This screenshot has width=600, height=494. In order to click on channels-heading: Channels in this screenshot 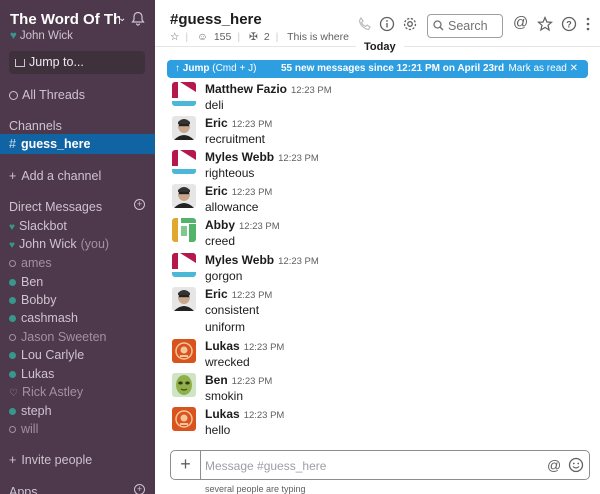, I will do `click(35, 126)`.